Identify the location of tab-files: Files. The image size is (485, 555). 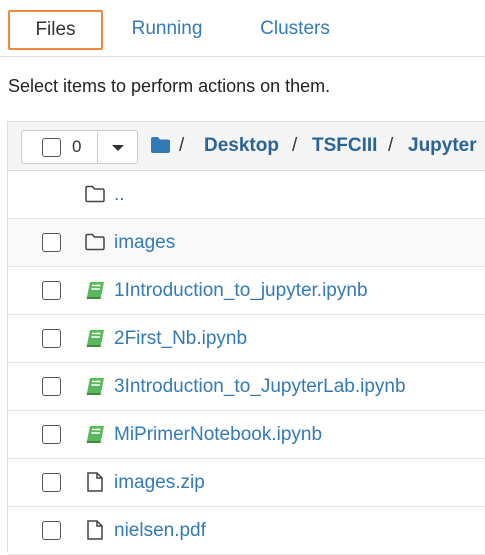
(55, 30).